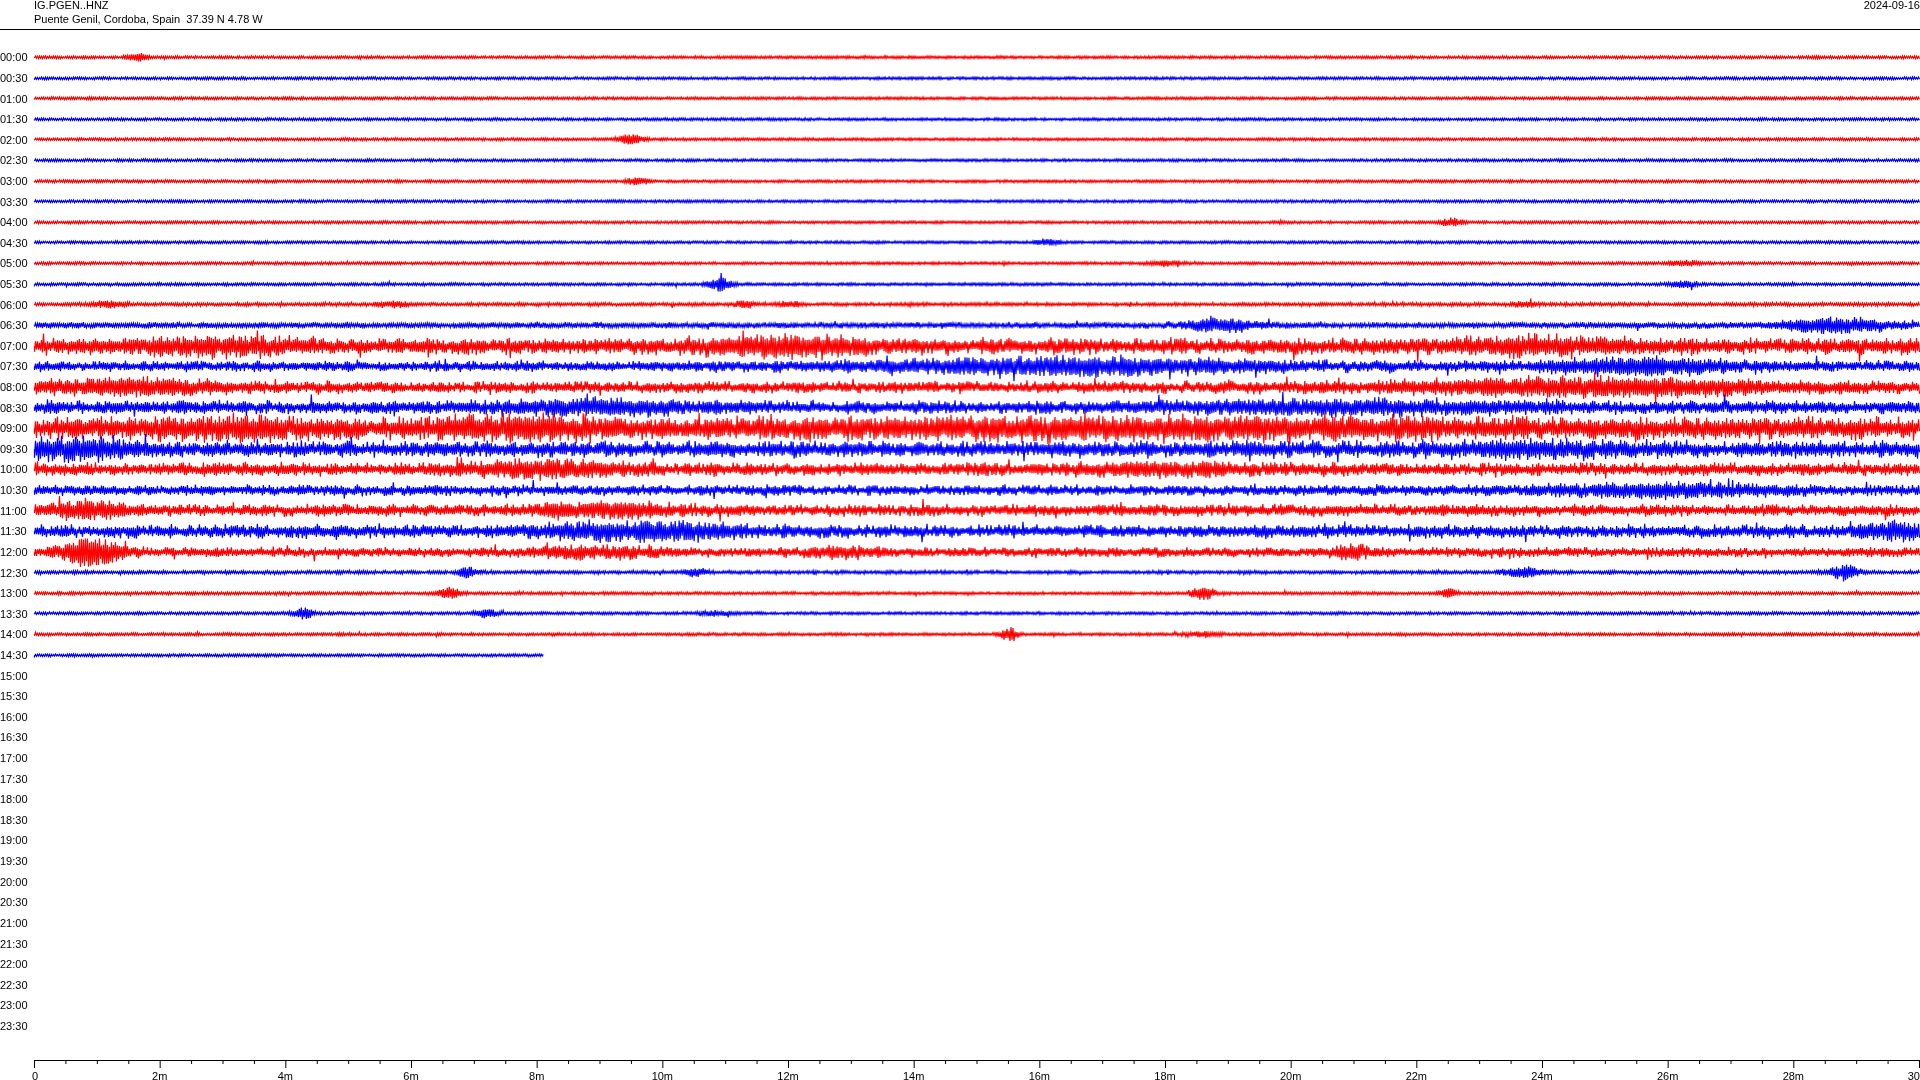 Image resolution: width=1920 pixels, height=1080 pixels. Describe the element at coordinates (14, 737) in the screenshot. I see `time-label: 16:30` at that location.